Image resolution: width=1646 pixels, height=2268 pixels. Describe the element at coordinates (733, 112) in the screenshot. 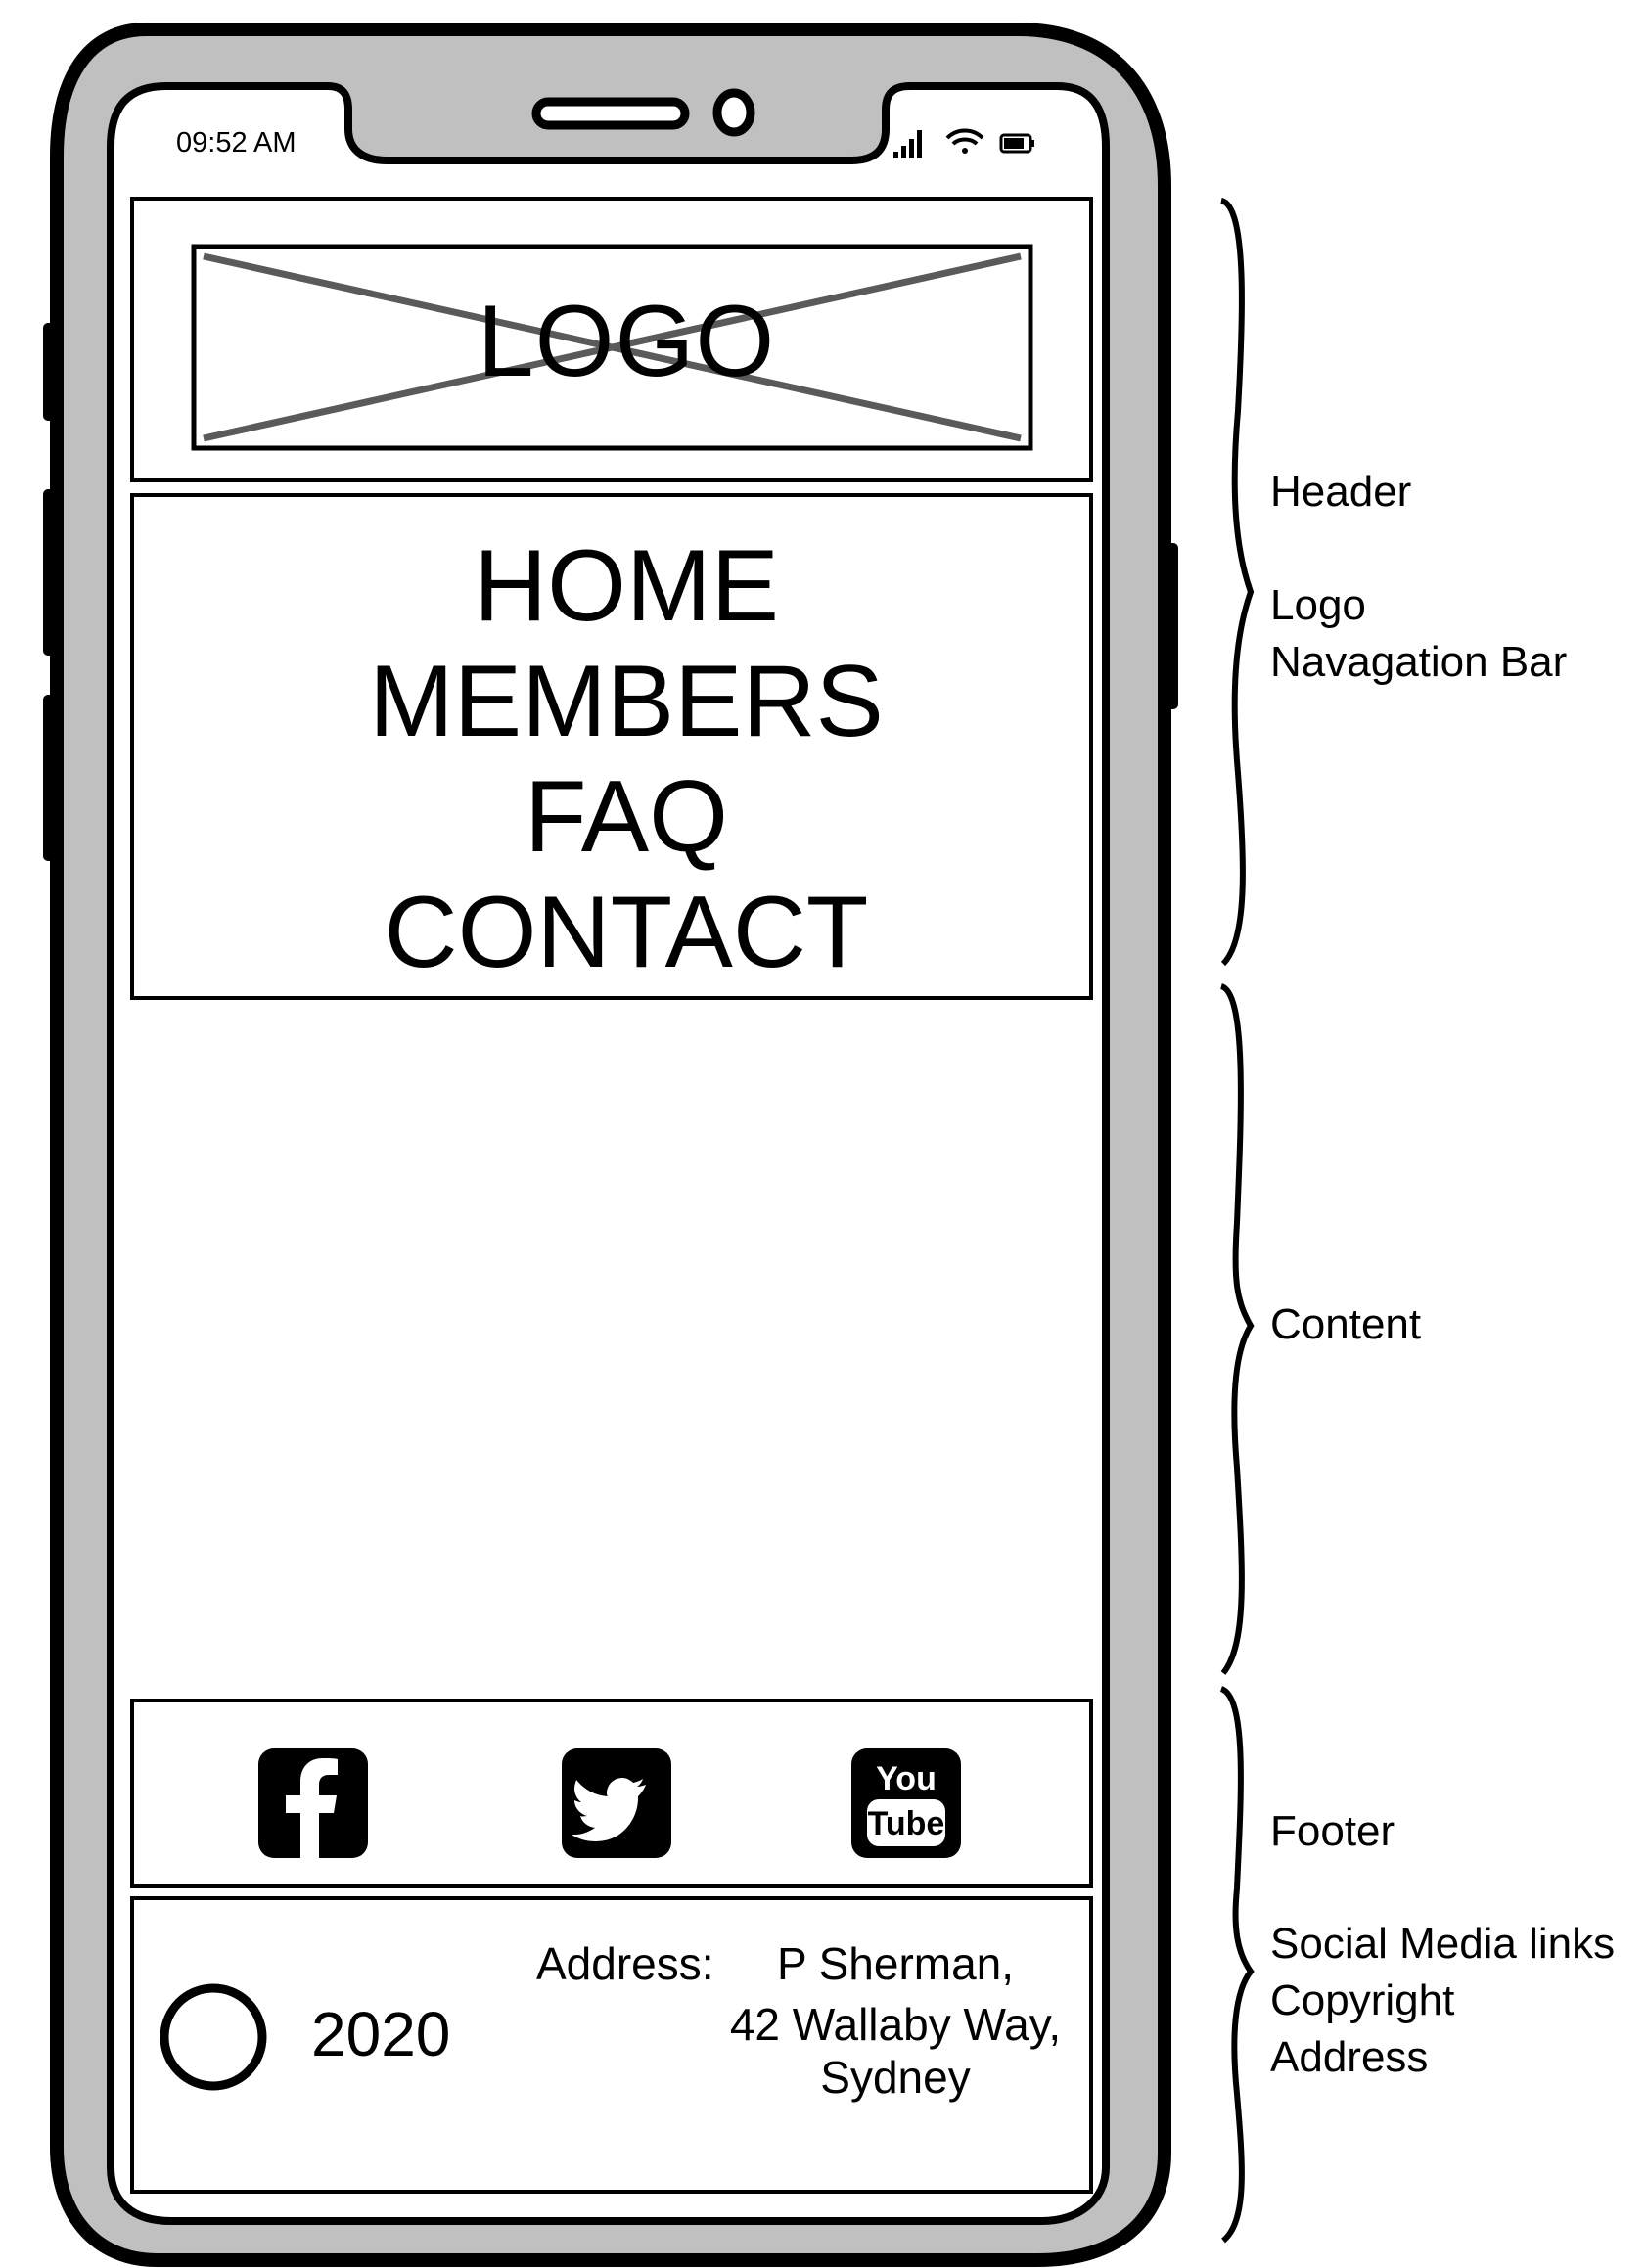

I see `camera-icon` at that location.